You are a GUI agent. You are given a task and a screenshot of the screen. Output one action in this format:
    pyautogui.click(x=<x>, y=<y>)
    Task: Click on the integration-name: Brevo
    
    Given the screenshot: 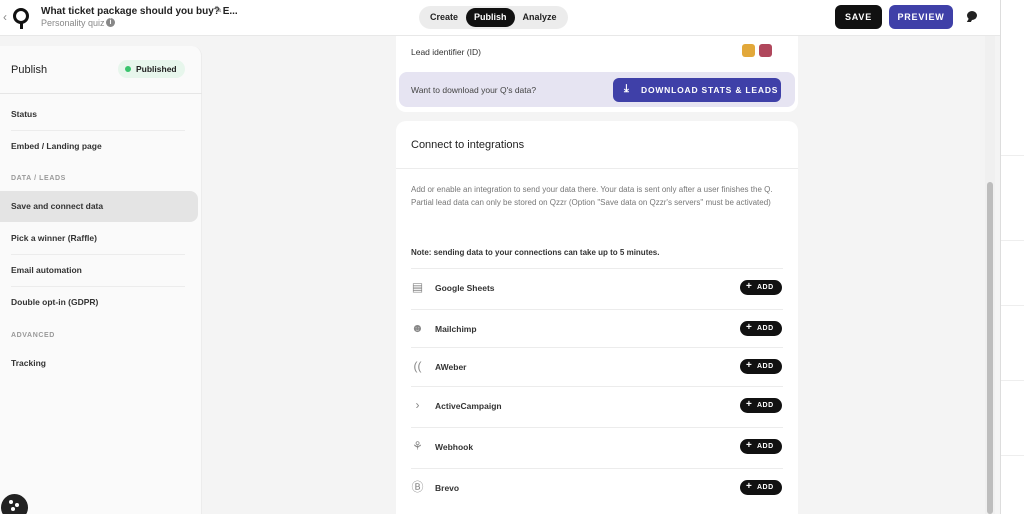 What is the action you would take?
    pyautogui.click(x=447, y=488)
    